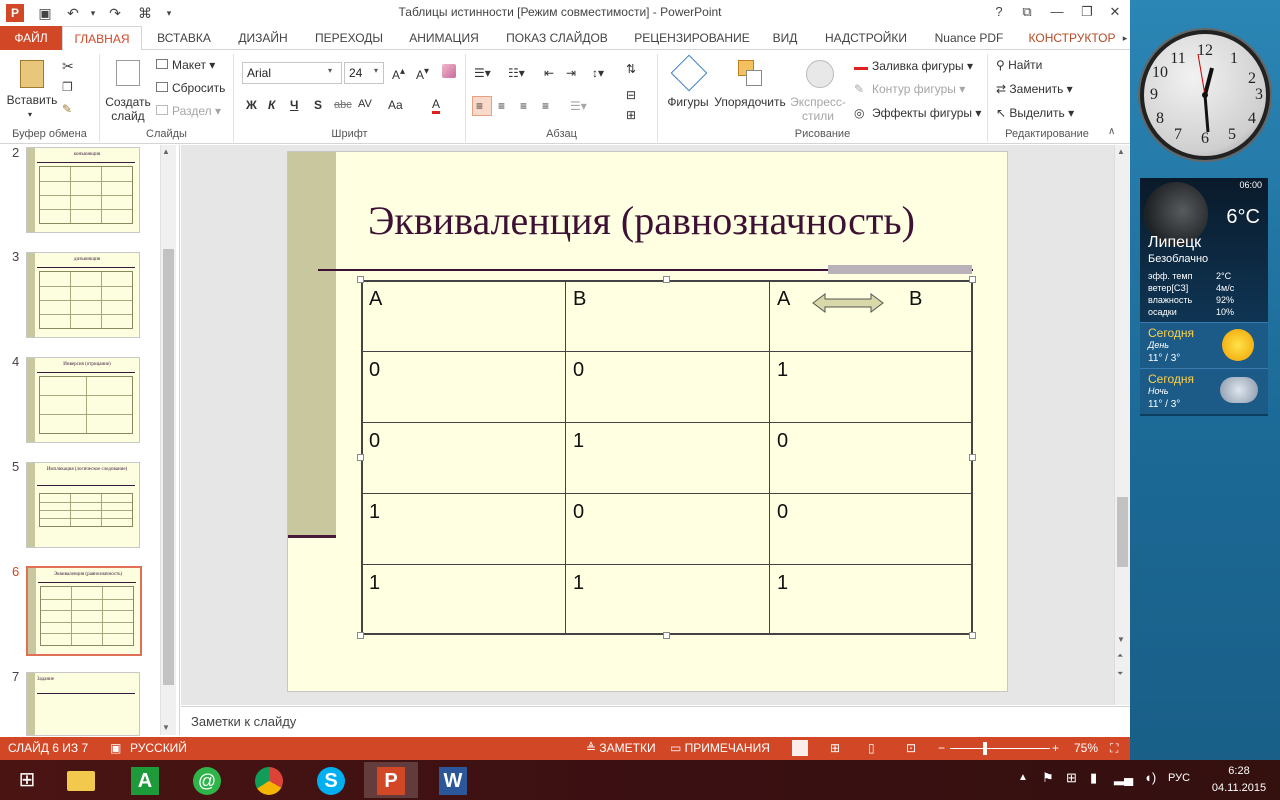 This screenshot has height=800, width=1280. What do you see at coordinates (263, 38) in the screenshot?
I see `tab-design: ДИЗАЙН` at bounding box center [263, 38].